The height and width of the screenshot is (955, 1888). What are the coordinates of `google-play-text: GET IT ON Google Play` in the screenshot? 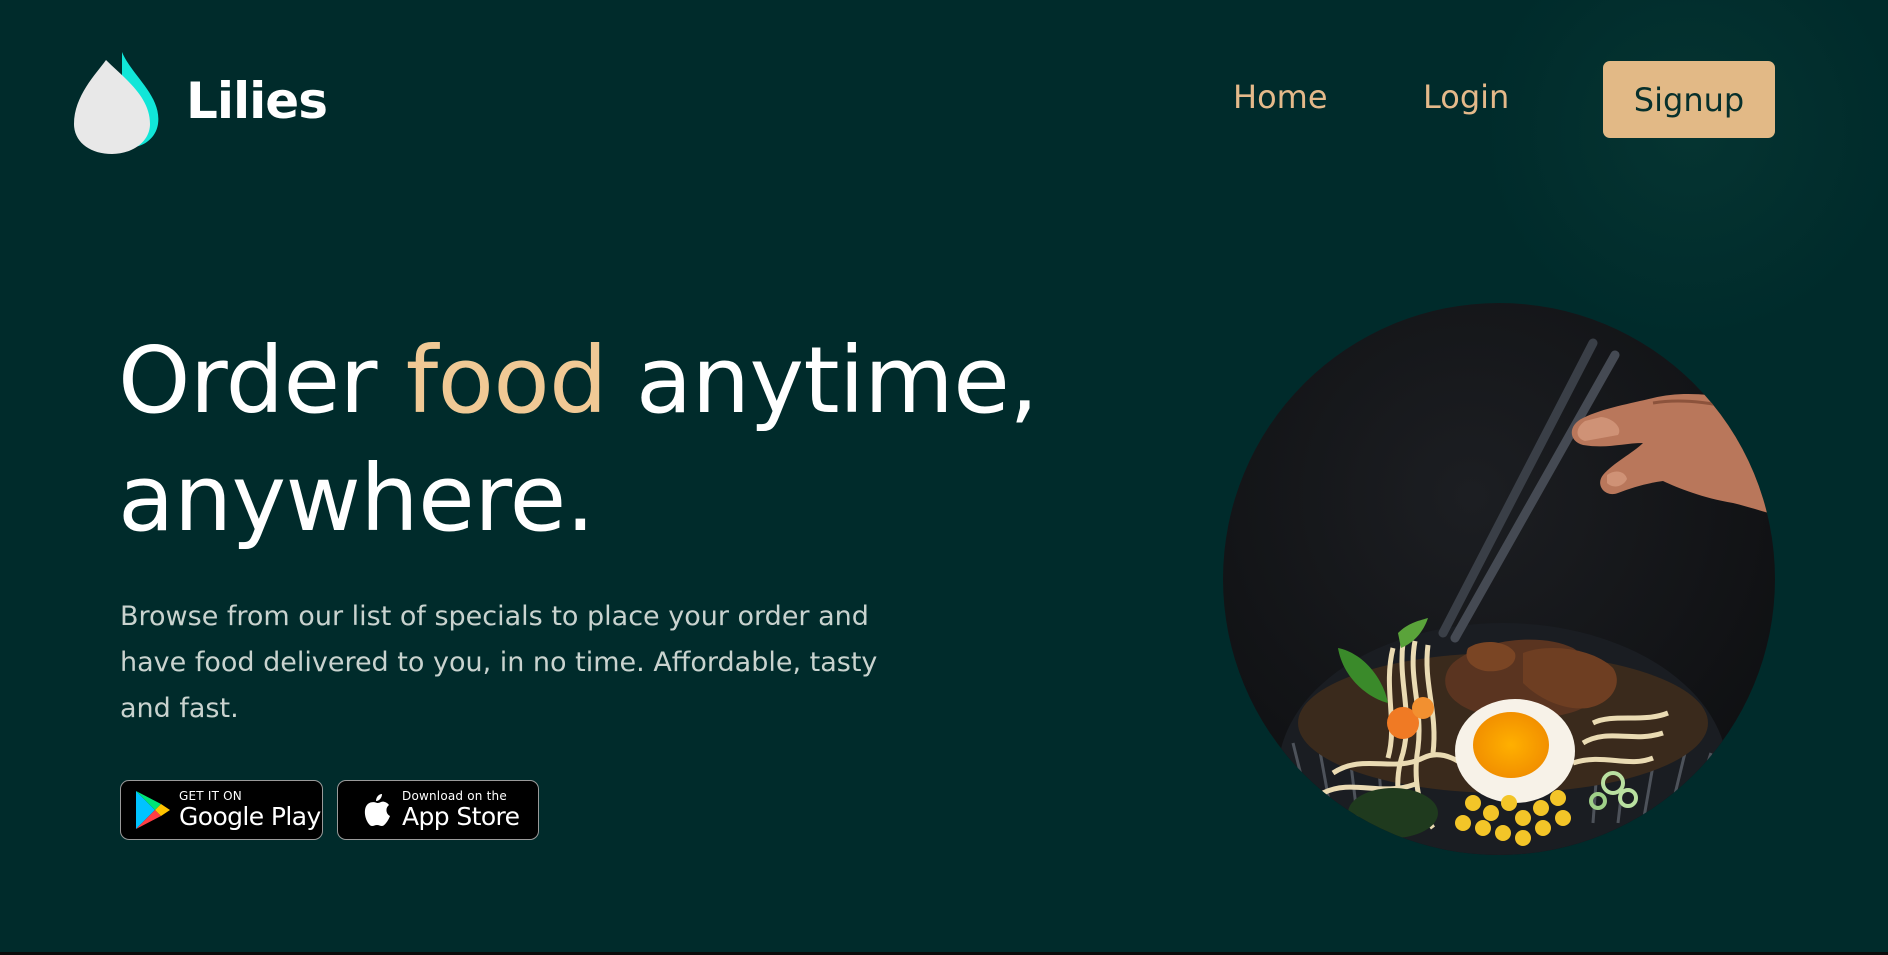 It's located at (250, 809).